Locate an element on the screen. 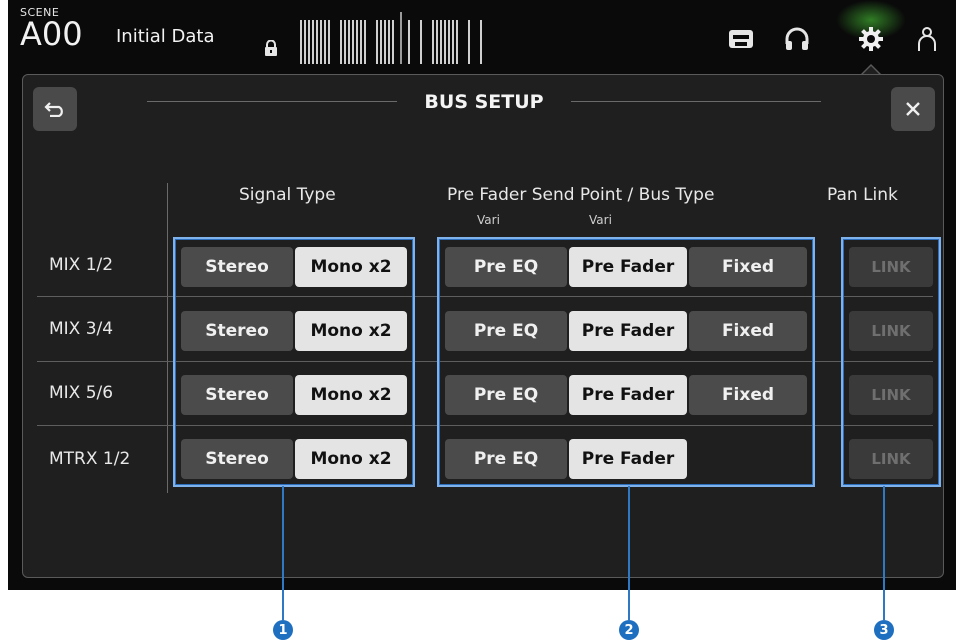  callout-3: 3 is located at coordinates (884, 630).